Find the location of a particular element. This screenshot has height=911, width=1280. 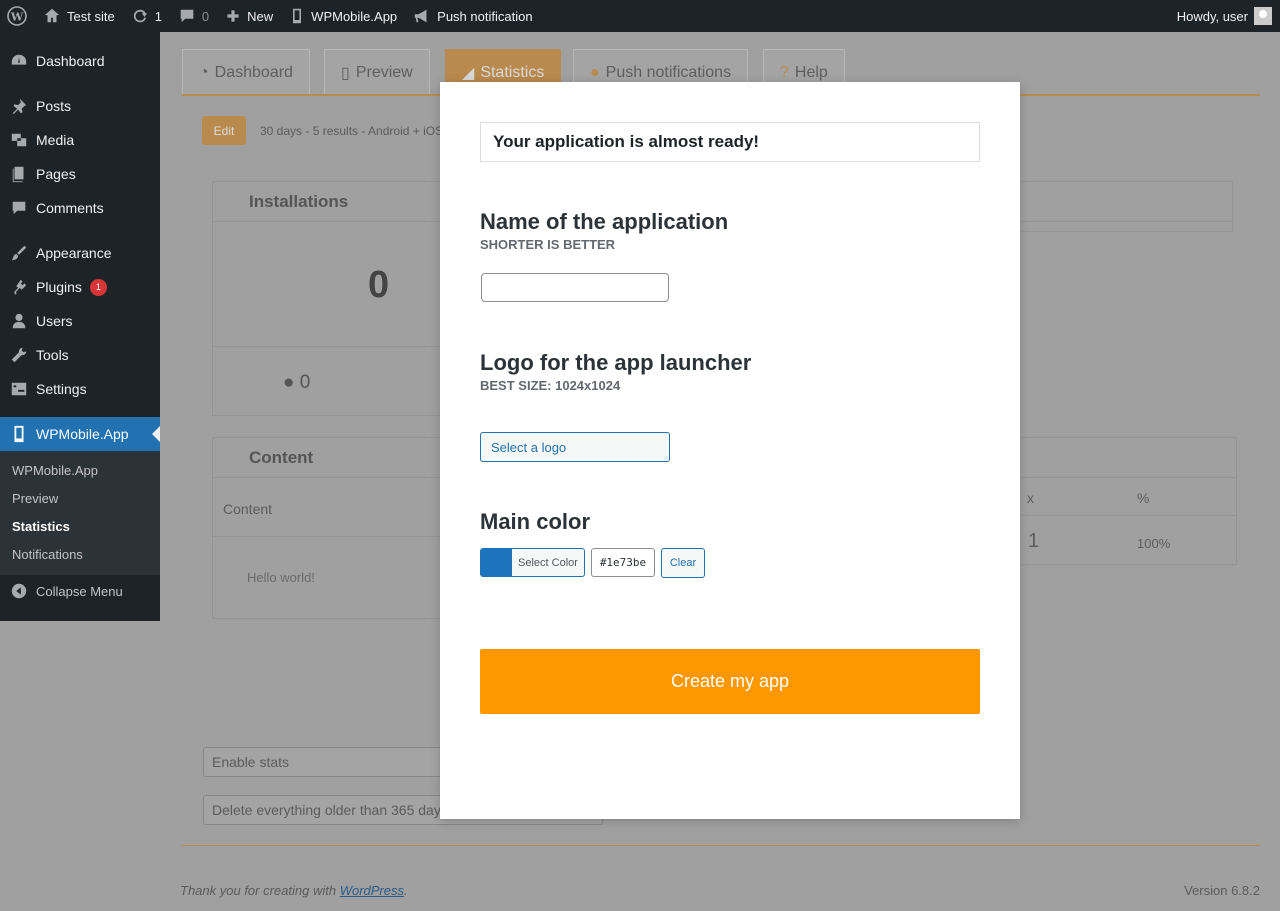

tab-label: Preview is located at coordinates (384, 72).